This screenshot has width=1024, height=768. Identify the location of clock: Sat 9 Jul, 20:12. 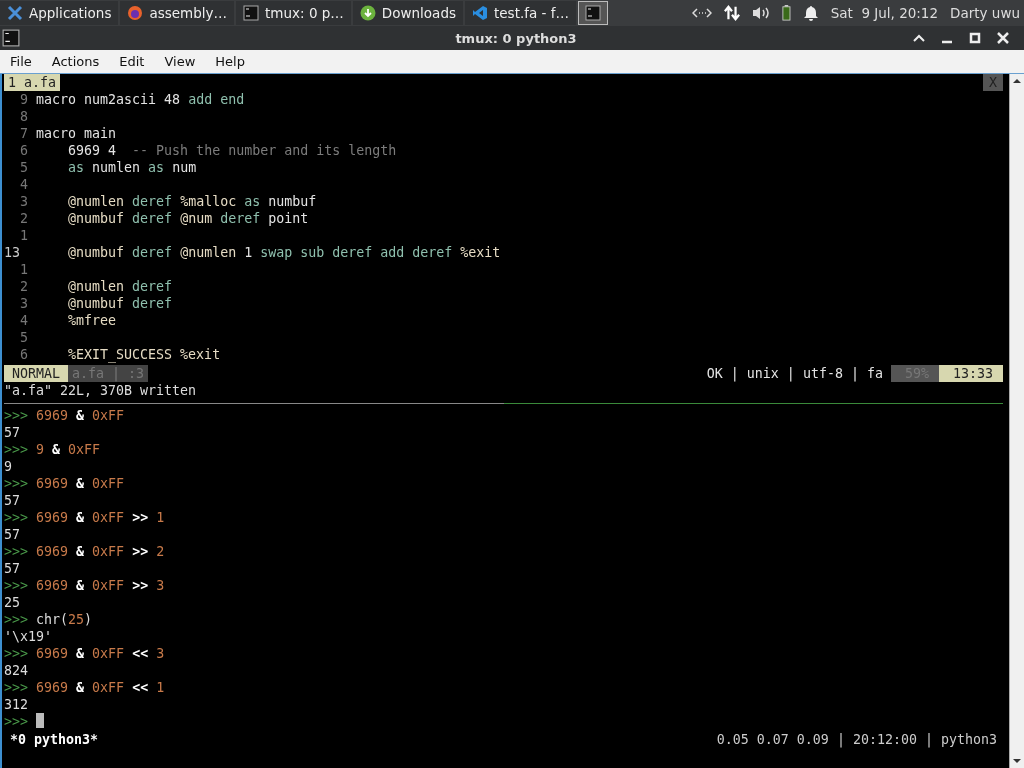
(884, 13).